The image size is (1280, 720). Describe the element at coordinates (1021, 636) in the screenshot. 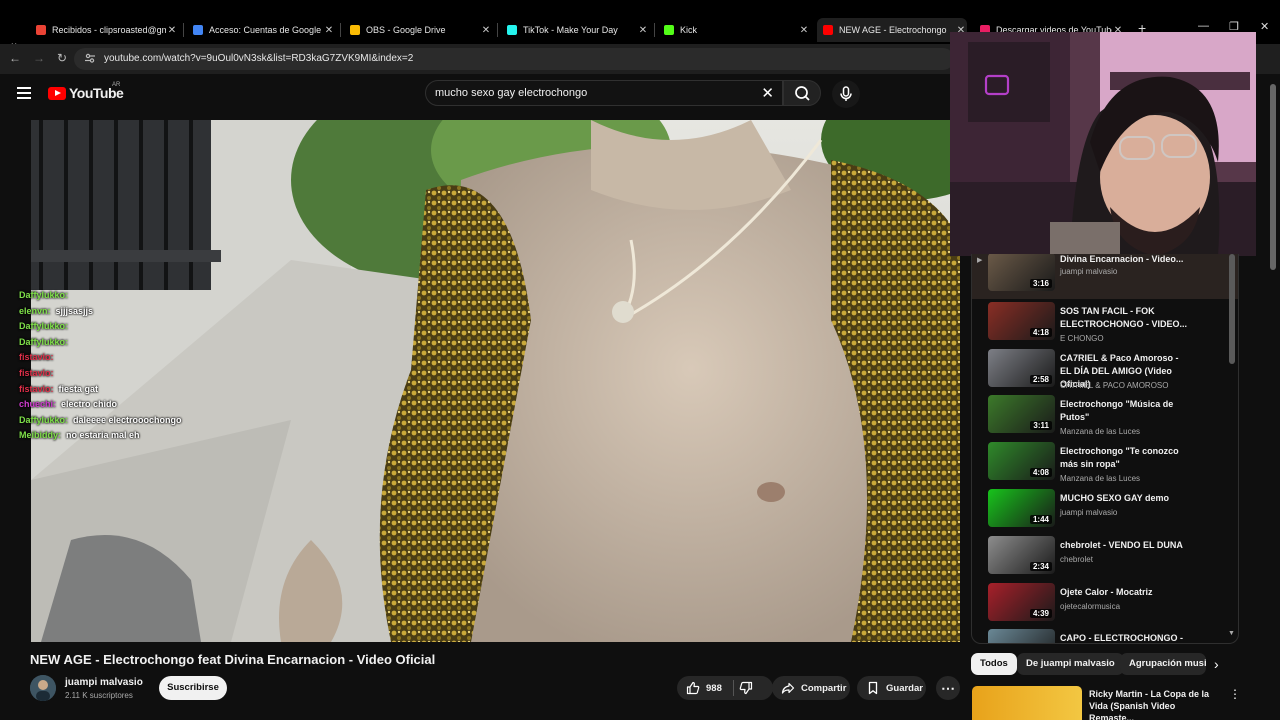

I see `playlist-thumbnail: 3:22` at that location.